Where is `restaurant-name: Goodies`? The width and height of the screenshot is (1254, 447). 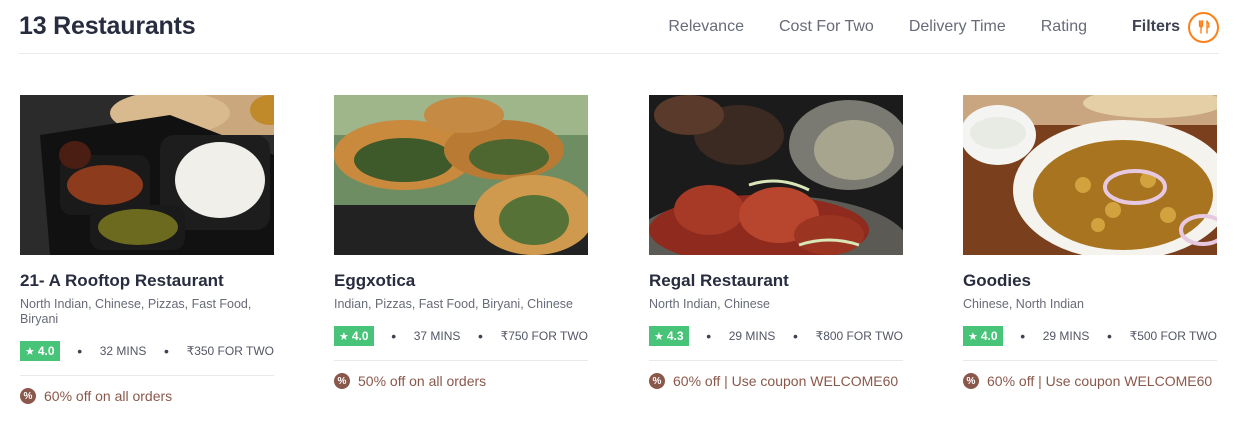 restaurant-name: Goodies is located at coordinates (997, 280).